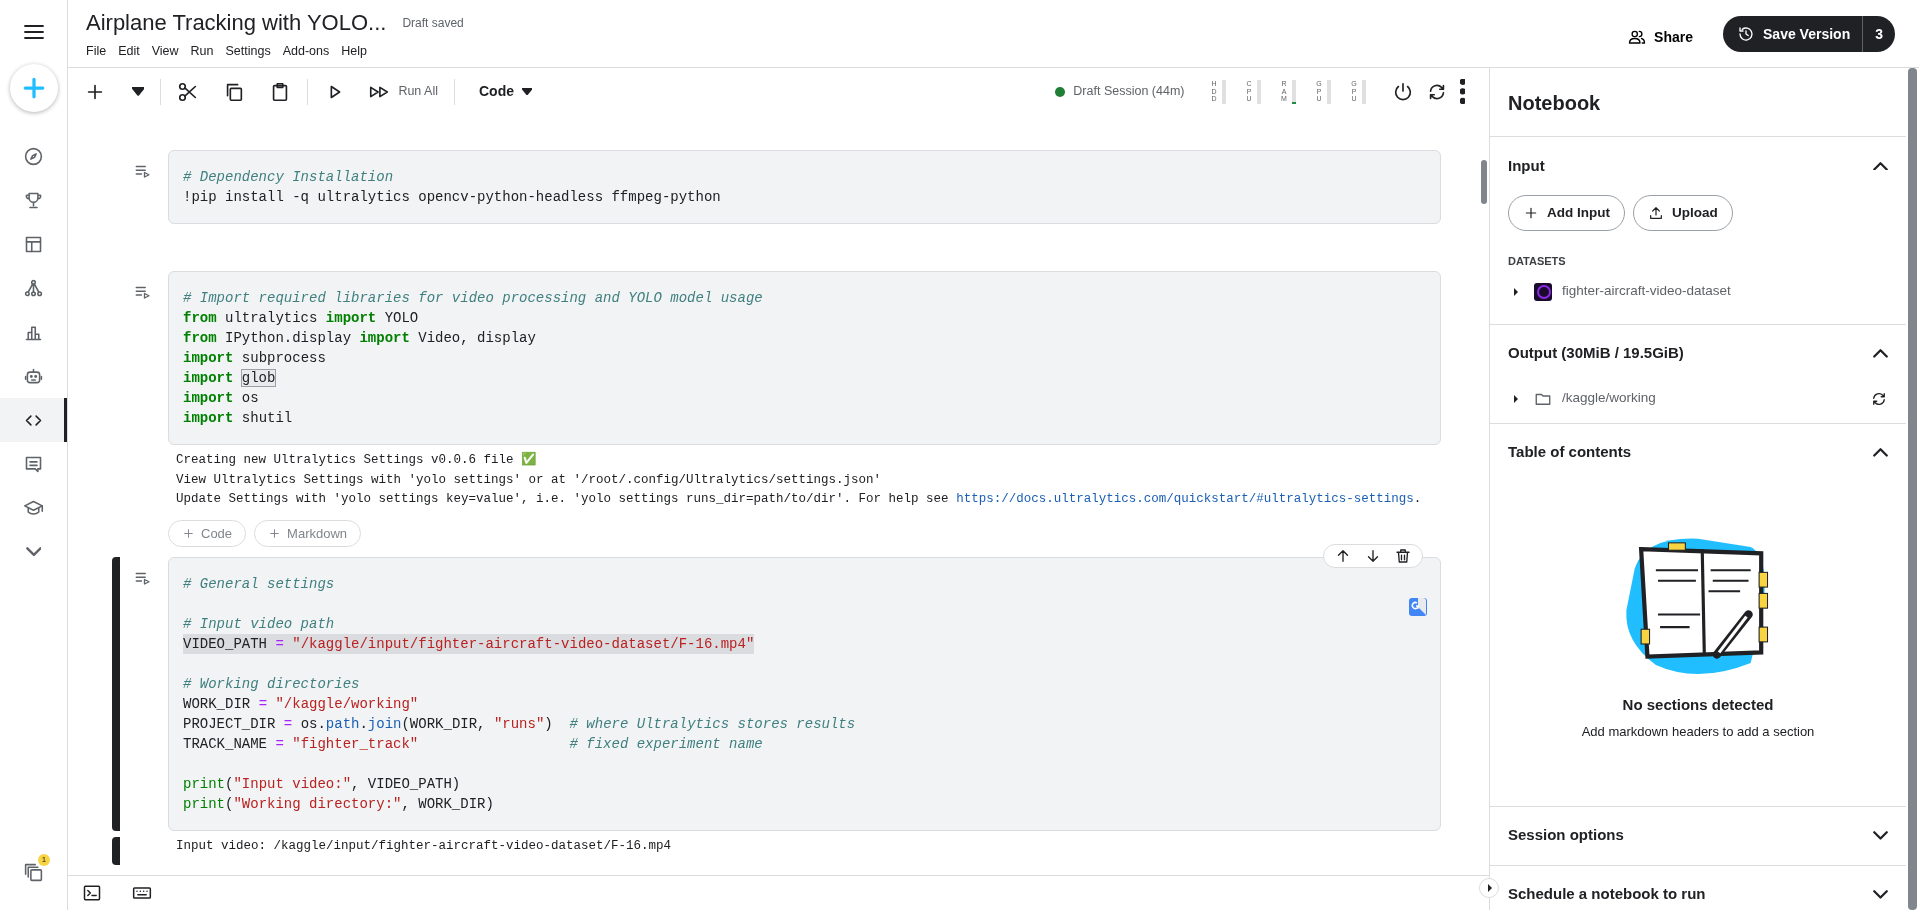  Describe the element at coordinates (473, 744) in the screenshot. I see `code-line: TRACK_NAME = "fighter_track" # fixed experiment name` at that location.